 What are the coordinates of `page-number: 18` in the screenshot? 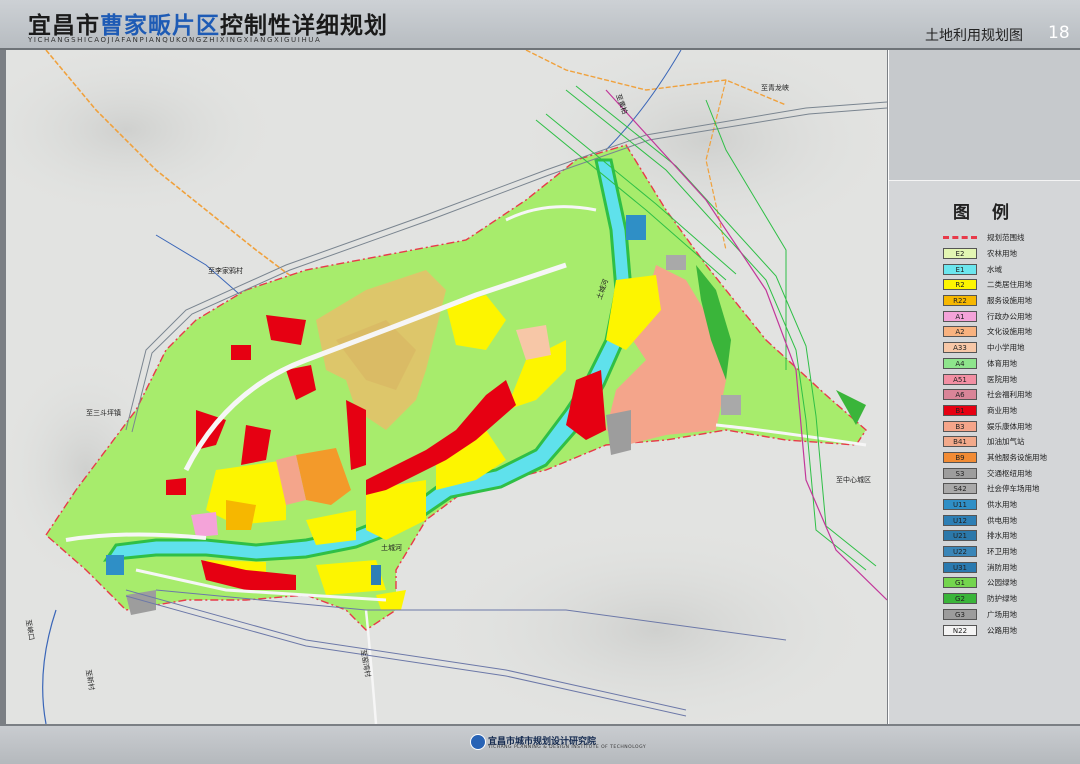 It's located at (1059, 33).